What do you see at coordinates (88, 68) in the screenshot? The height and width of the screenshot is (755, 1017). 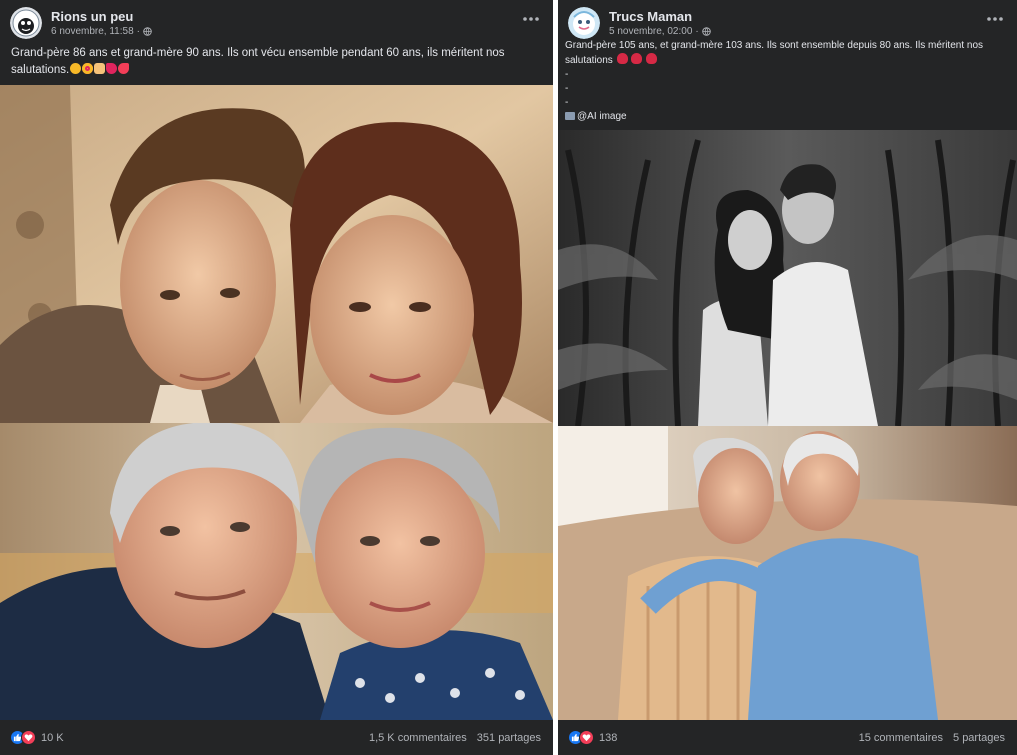 I see `heart-eyes-face-emoji-icon` at bounding box center [88, 68].